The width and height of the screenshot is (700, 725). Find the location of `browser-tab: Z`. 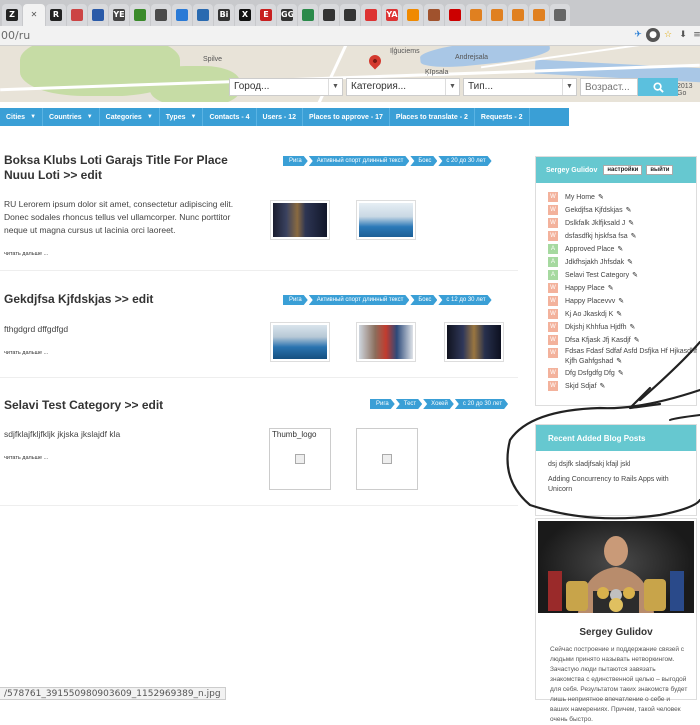

browser-tab: Z is located at coordinates (12, 15).